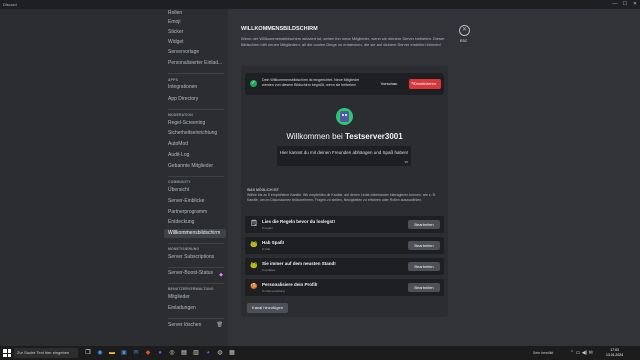 This screenshot has width=640, height=360. What do you see at coordinates (136, 353) in the screenshot?
I see `mail-icon: ✉` at bounding box center [136, 353].